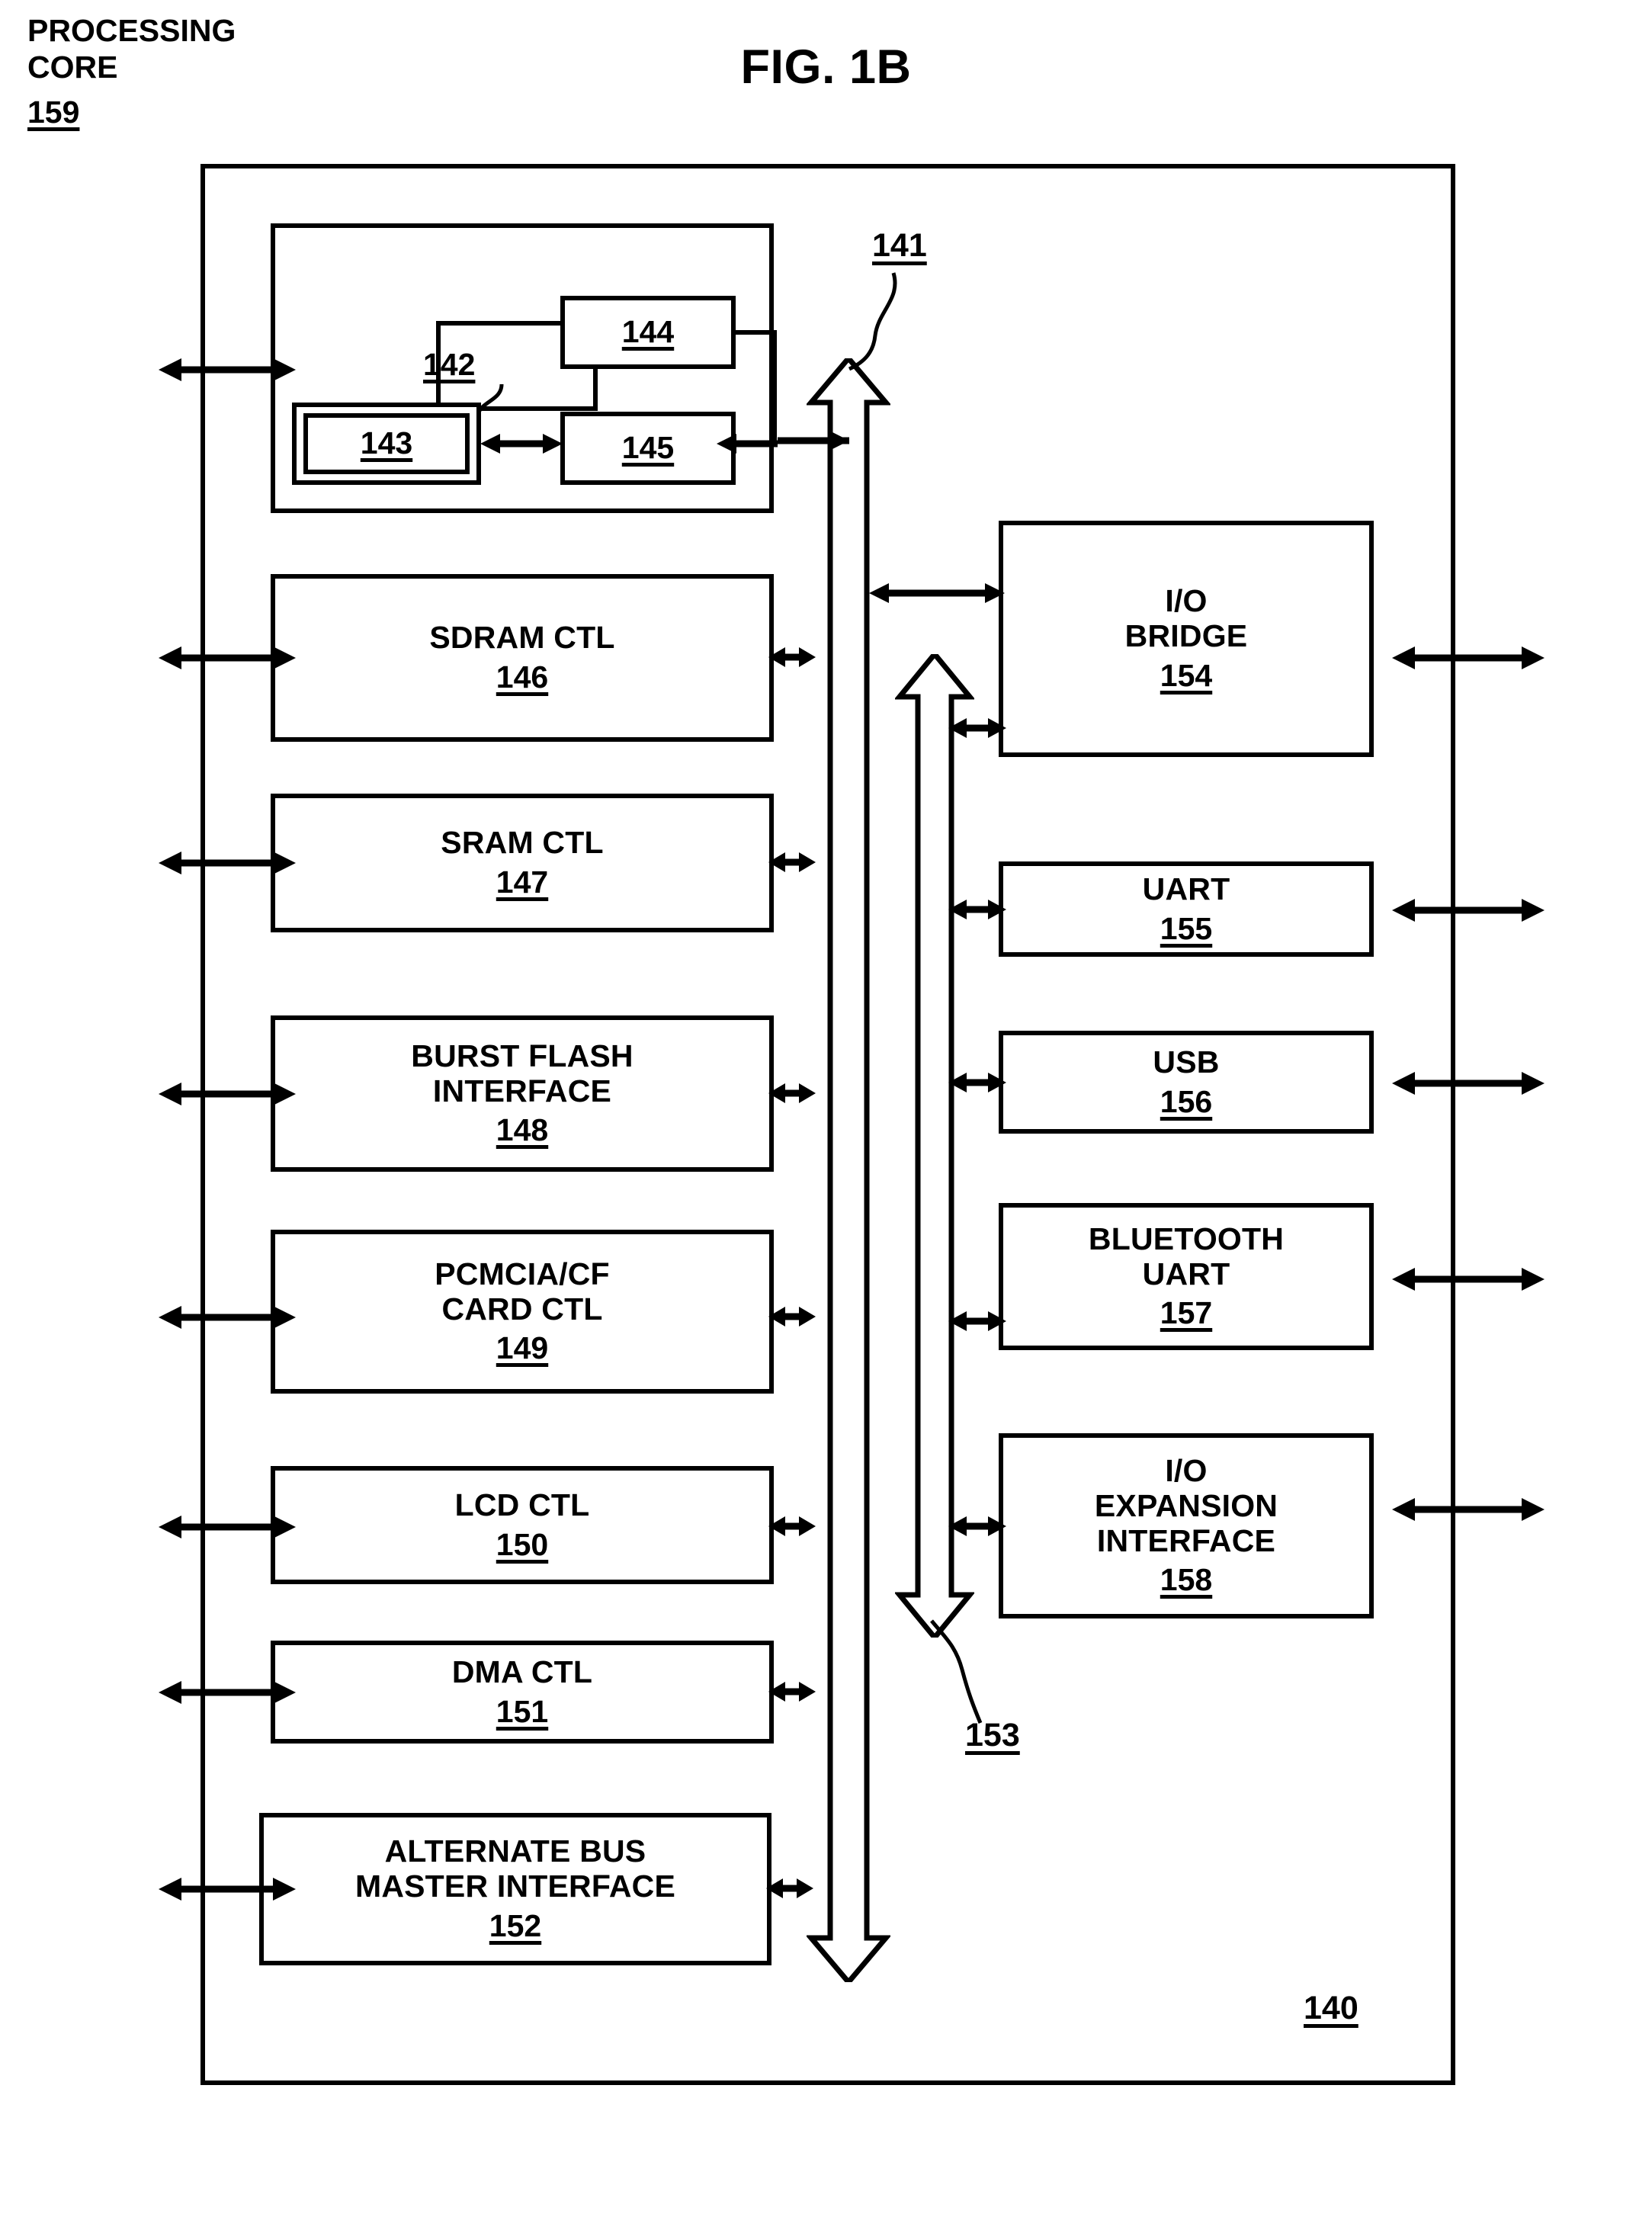  Describe the element at coordinates (977, 1321) in the screenshot. I see `arrow-bus153-to-bluetooth-uart` at that location.